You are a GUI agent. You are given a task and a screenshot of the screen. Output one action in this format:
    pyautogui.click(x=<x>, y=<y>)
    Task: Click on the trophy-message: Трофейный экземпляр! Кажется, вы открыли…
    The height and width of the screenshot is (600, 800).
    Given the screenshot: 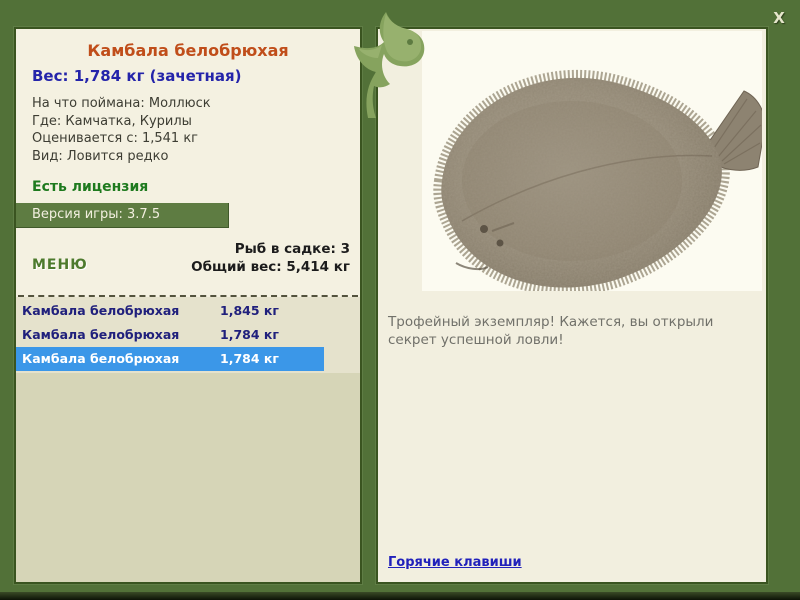 What is the action you would take?
    pyautogui.click(x=551, y=331)
    